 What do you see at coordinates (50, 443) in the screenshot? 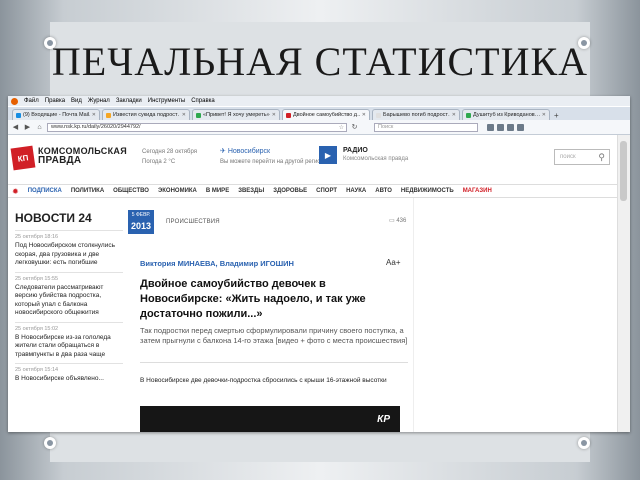
I see `frame-ornament-bottom-left` at bounding box center [50, 443].